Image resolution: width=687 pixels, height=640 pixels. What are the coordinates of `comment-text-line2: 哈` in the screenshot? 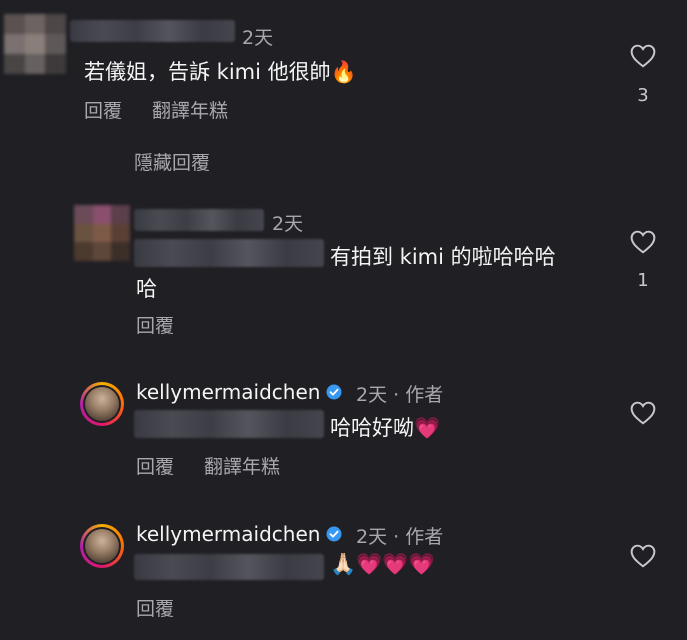 It's located at (146, 289).